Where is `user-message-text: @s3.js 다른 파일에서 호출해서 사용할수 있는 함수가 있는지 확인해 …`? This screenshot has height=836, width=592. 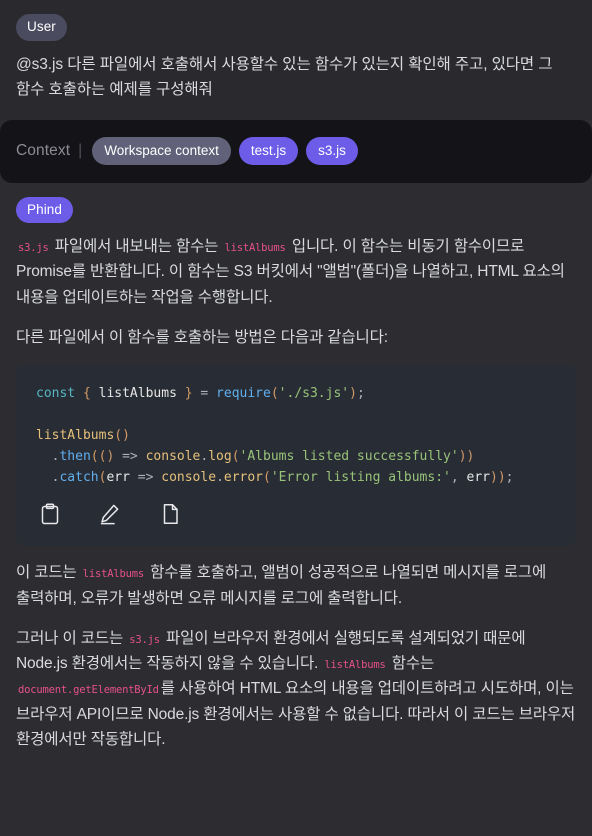 user-message-text: @s3.js 다른 파일에서 호출해서 사용할수 있는 함수가 있는지 확인해 … is located at coordinates (296, 77).